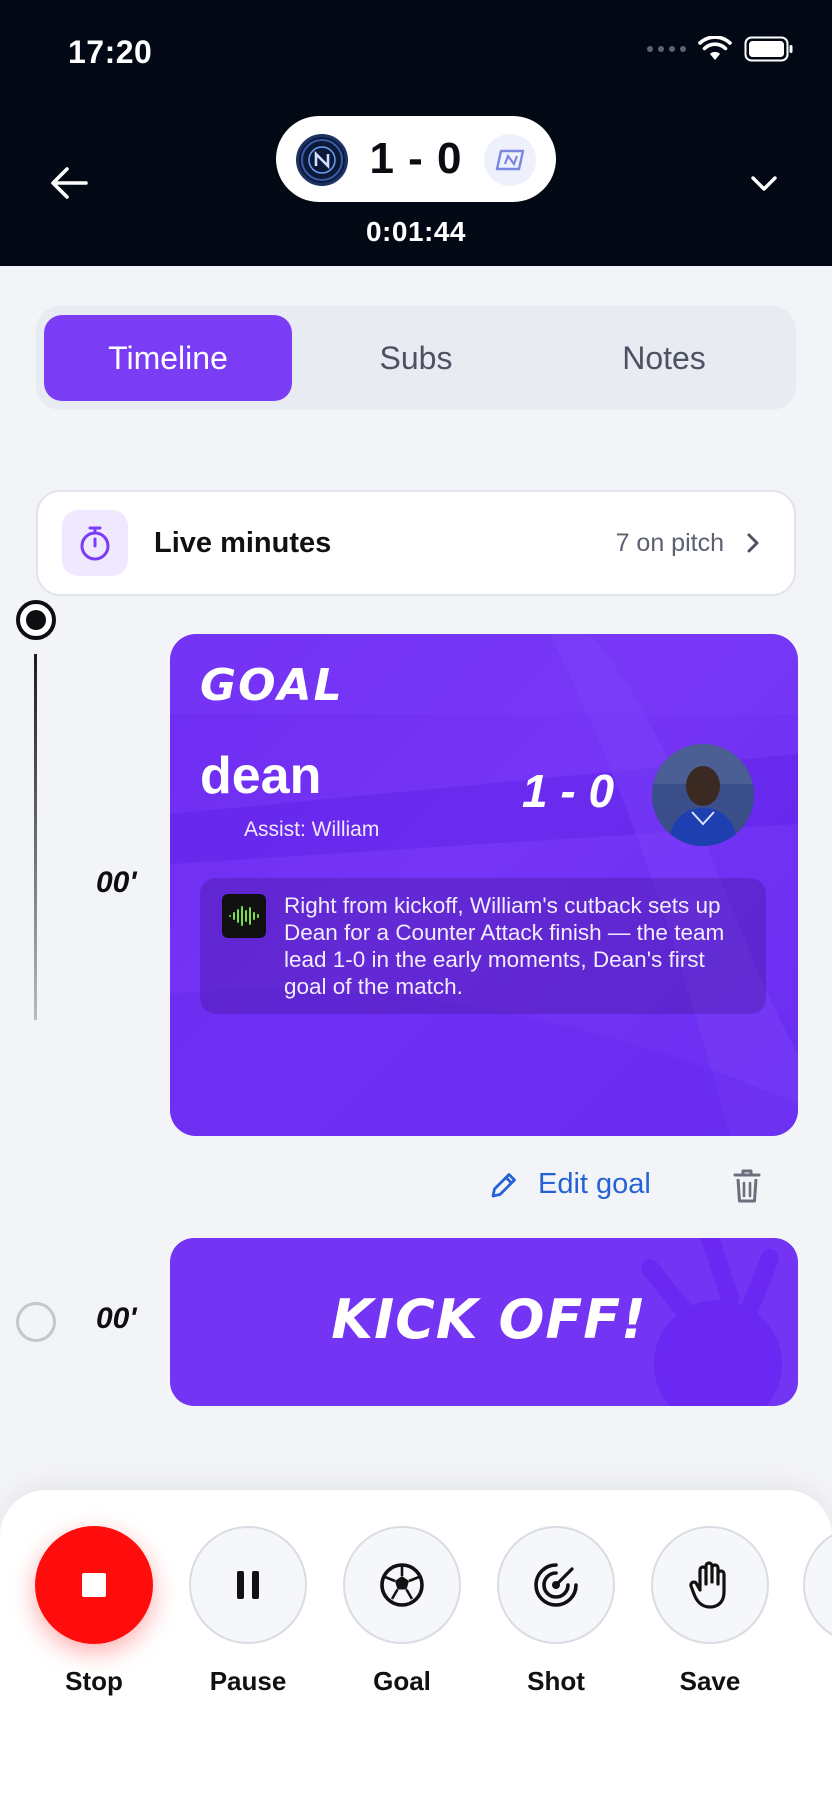 This screenshot has width=832, height=1800. What do you see at coordinates (664, 358) in the screenshot?
I see `tab-notes: Notes` at bounding box center [664, 358].